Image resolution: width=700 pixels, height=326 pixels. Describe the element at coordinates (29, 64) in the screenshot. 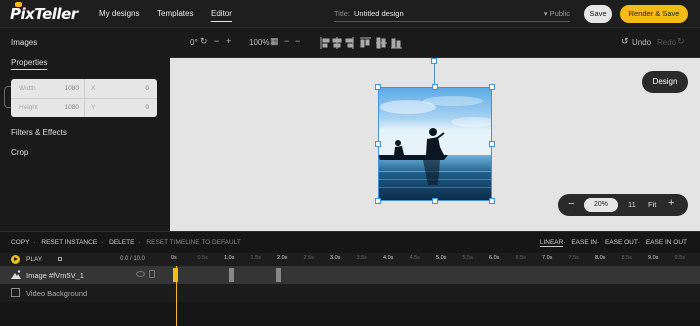

I see `menu-properties: Properties` at that location.